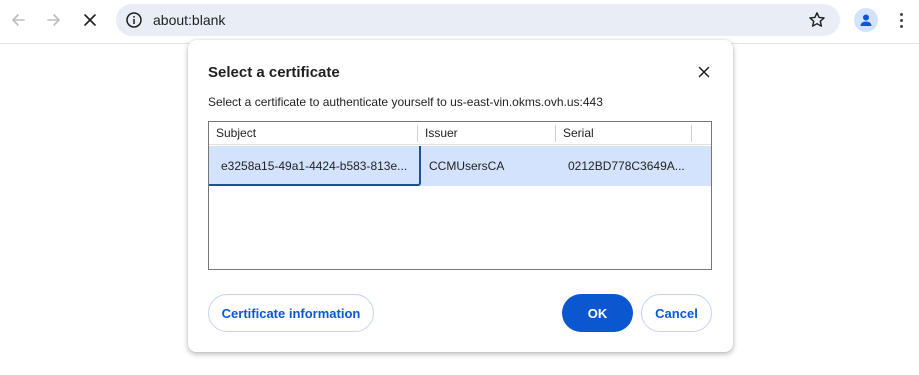 The width and height of the screenshot is (919, 375). Describe the element at coordinates (134, 20) in the screenshot. I see `info-icon` at that location.